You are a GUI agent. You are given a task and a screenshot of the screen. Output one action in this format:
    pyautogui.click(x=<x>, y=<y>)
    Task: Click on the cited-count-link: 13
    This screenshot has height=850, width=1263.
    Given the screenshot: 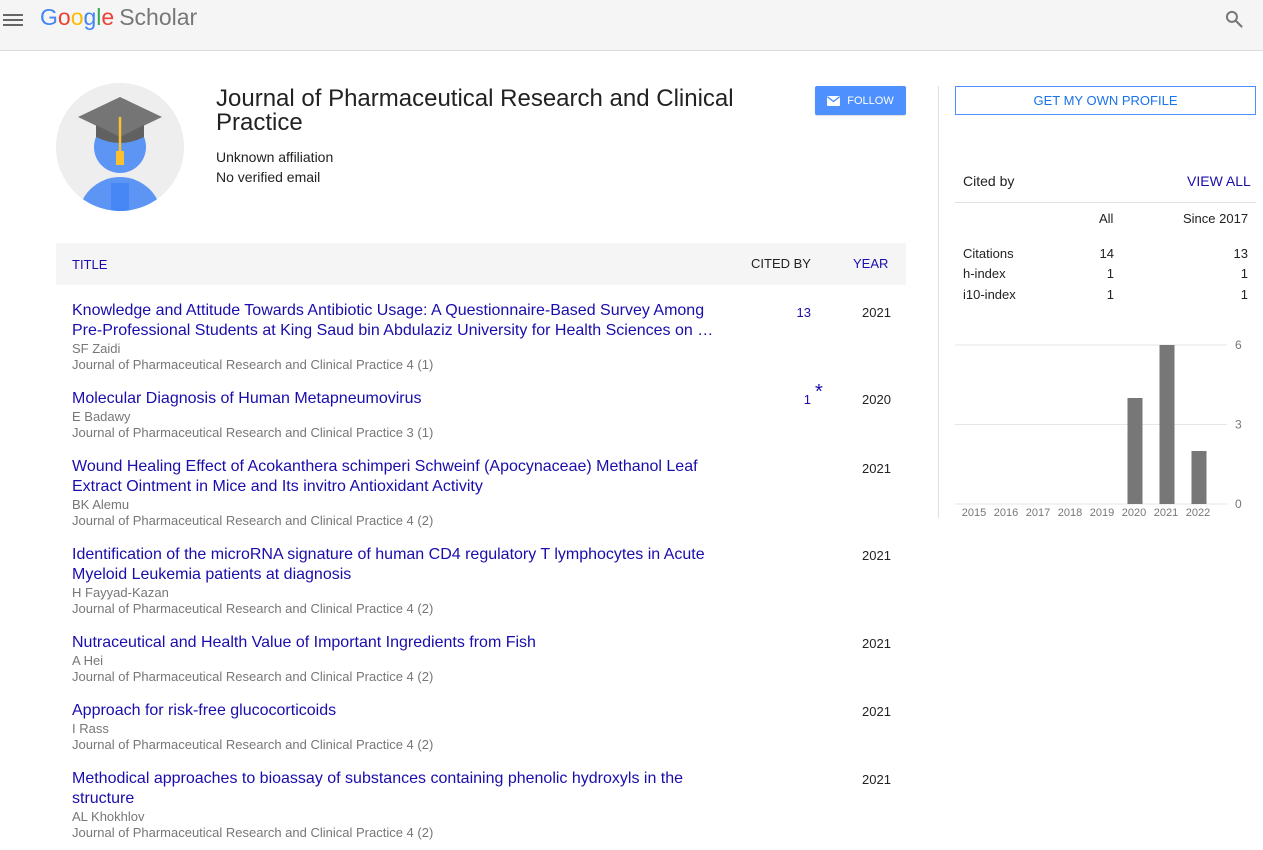 What is the action you would take?
    pyautogui.click(x=783, y=312)
    